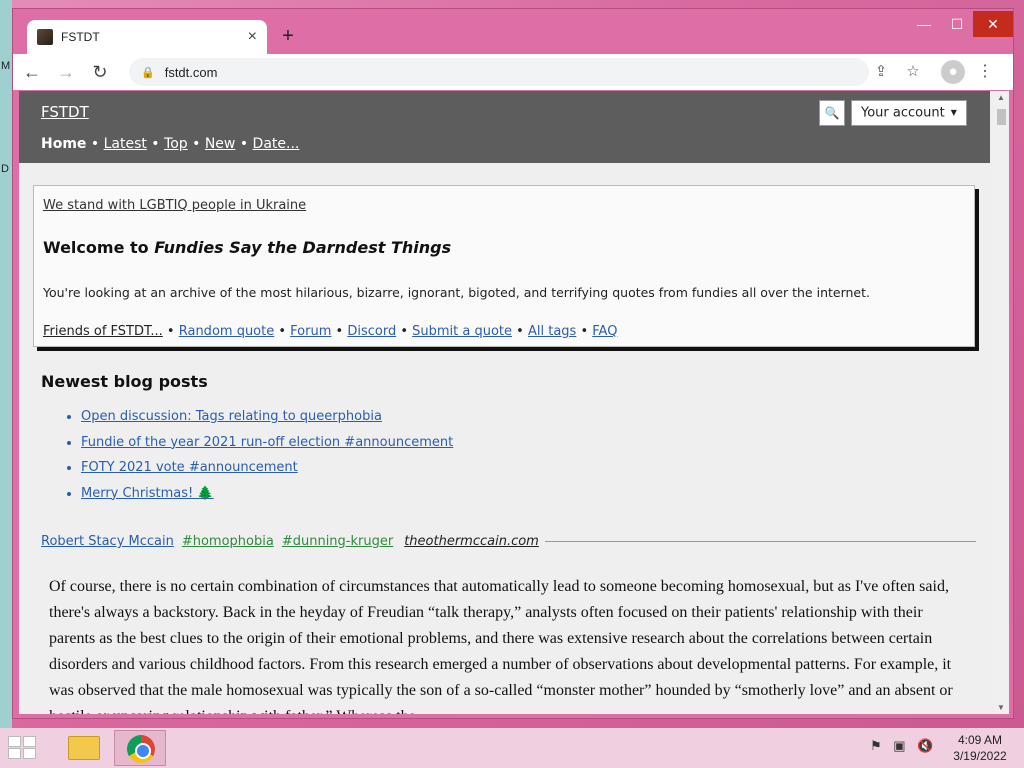  I want to click on blog-post-link: FOTY 2021 vote #announcement, so click(189, 467).